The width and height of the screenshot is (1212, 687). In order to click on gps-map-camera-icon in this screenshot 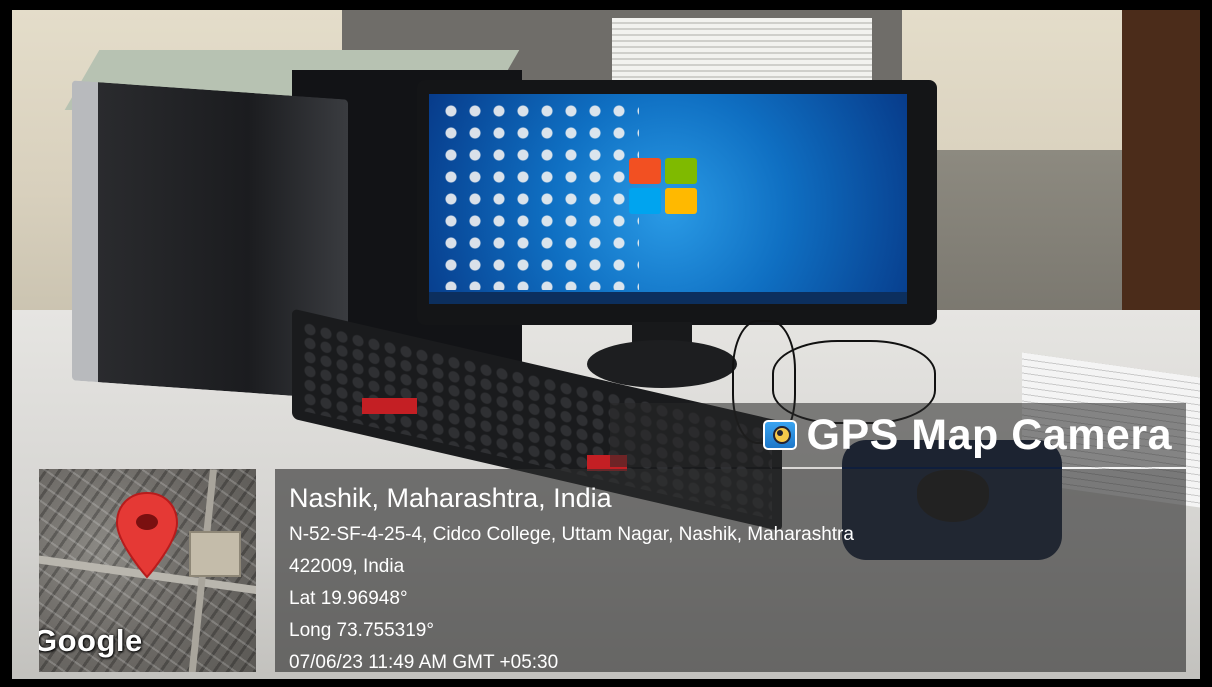, I will do `click(779, 435)`.